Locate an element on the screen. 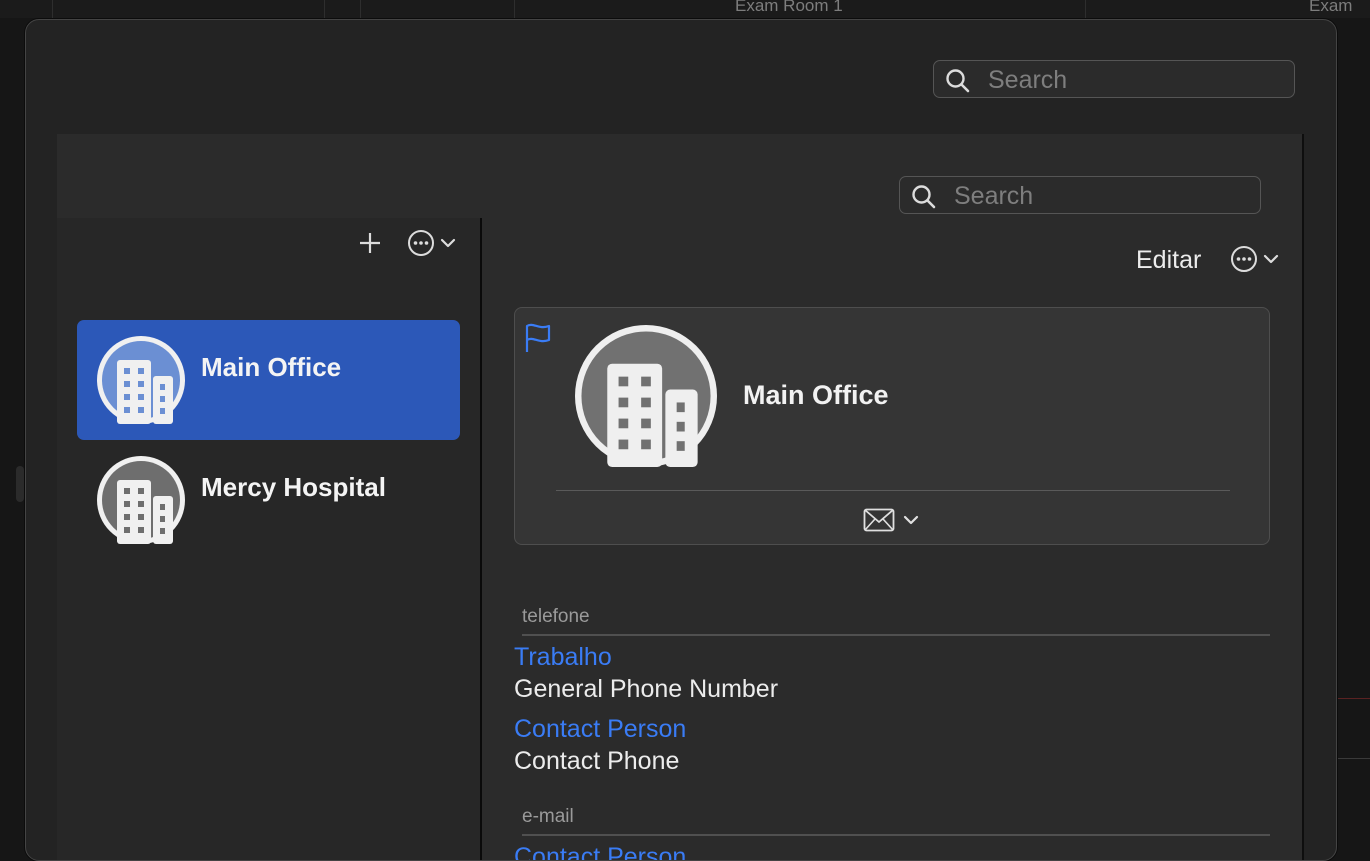  contact-name: Main Office is located at coordinates (271, 367).